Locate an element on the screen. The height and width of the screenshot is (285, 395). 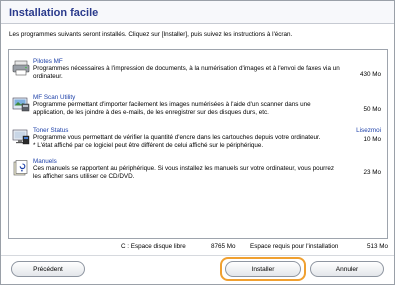
item-size: 23 Mo is located at coordinates (372, 172).